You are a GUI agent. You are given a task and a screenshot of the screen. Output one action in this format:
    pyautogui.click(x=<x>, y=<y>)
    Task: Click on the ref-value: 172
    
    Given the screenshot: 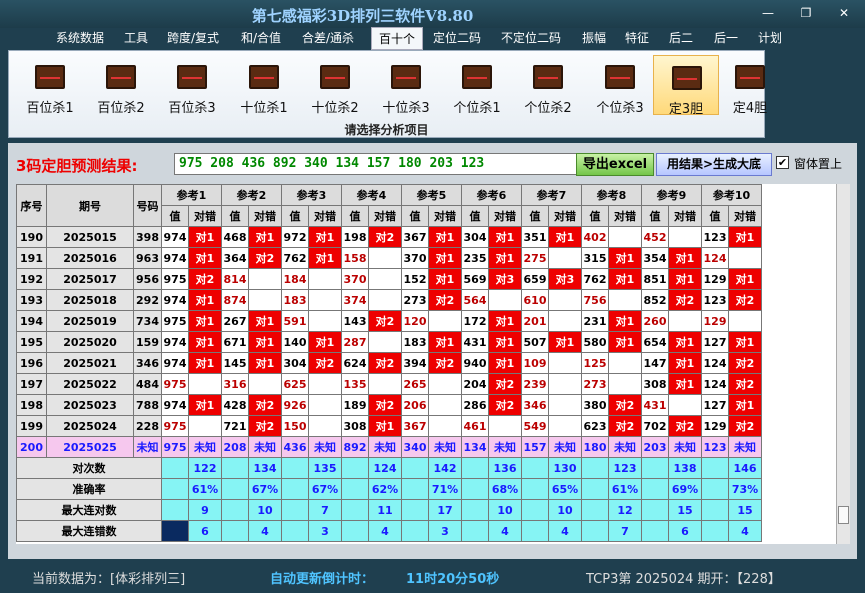 What is the action you would take?
    pyautogui.click(x=475, y=321)
    